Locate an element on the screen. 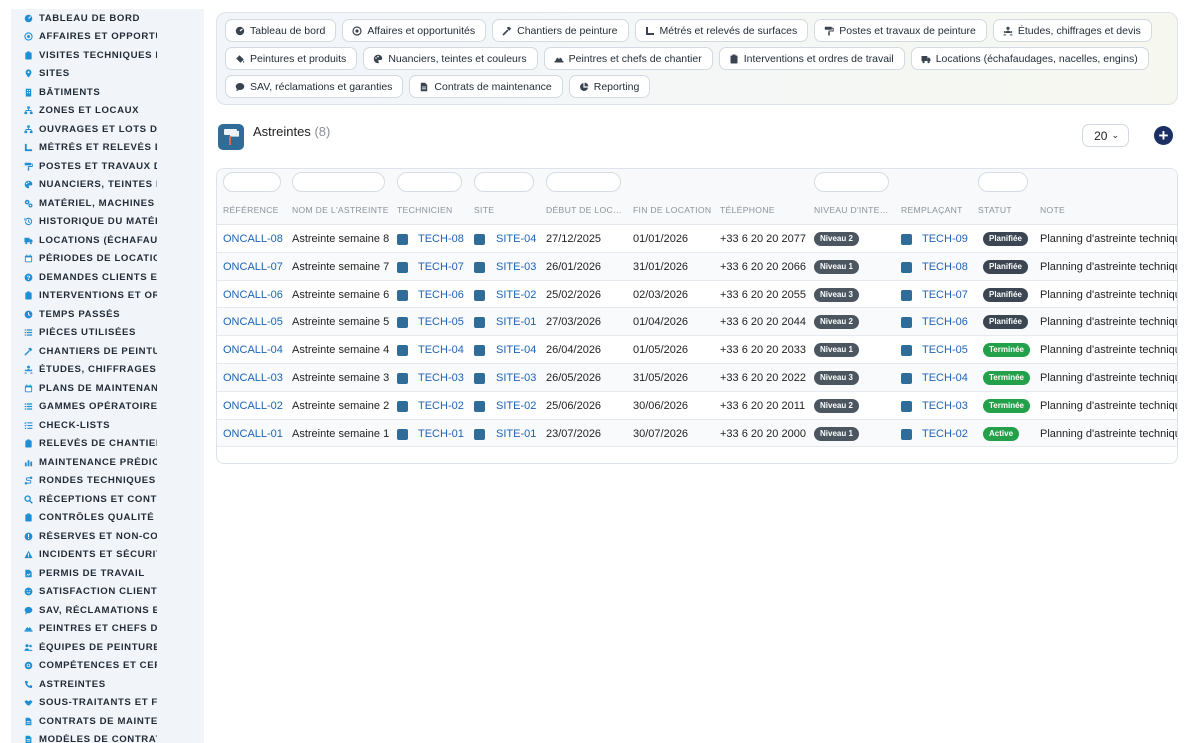 The width and height of the screenshot is (1200, 743). nav-chip-contrats-de-maintenance: Contrats de maintenance is located at coordinates (486, 86).